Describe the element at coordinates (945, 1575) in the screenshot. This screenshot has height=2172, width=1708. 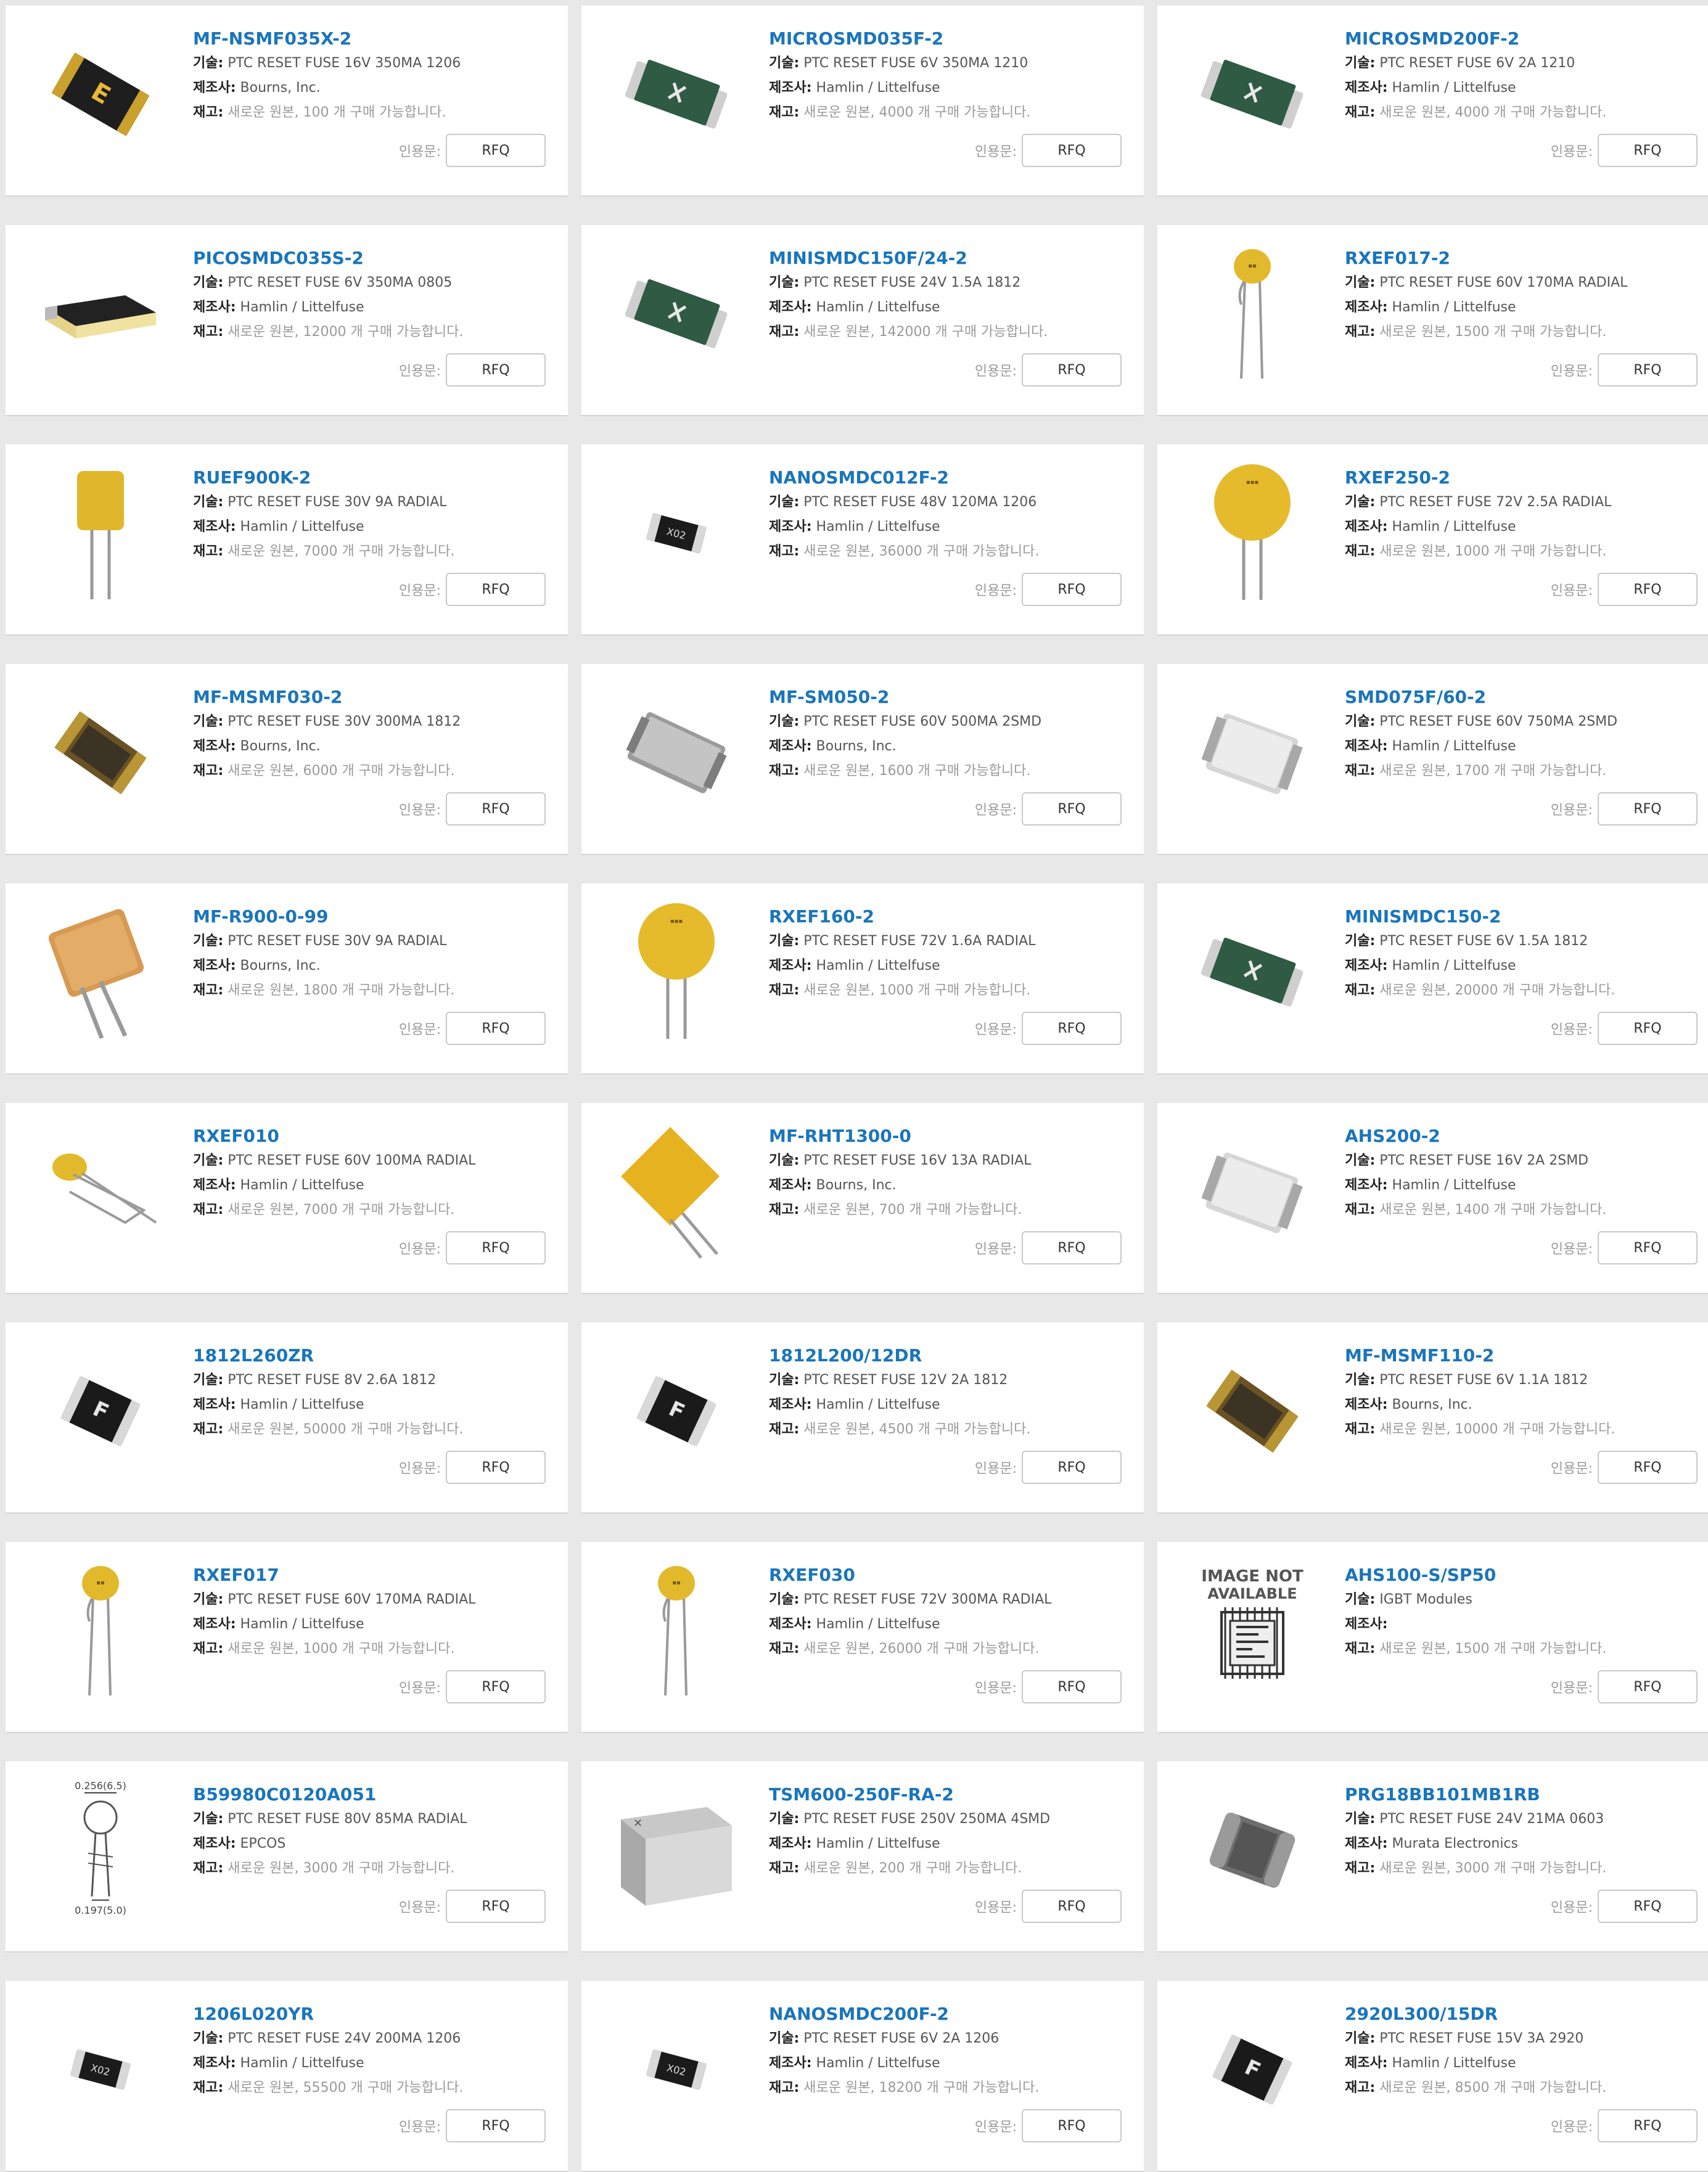
I see `product-name-link: RXEF030` at that location.